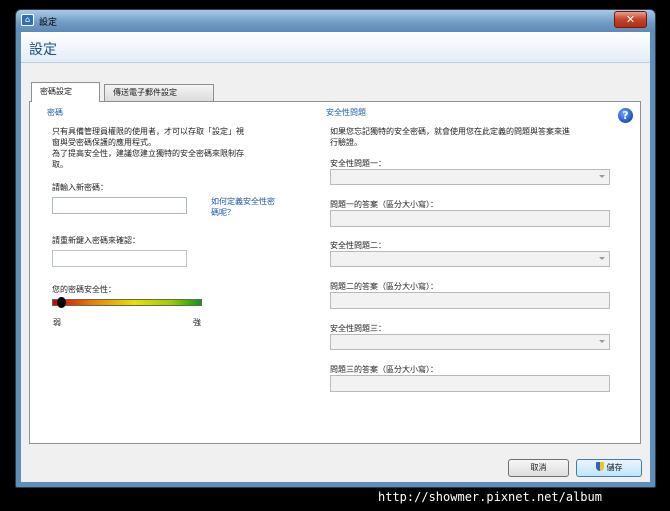 This screenshot has width=670, height=511. I want to click on app-icon: ⌂, so click(27, 20).